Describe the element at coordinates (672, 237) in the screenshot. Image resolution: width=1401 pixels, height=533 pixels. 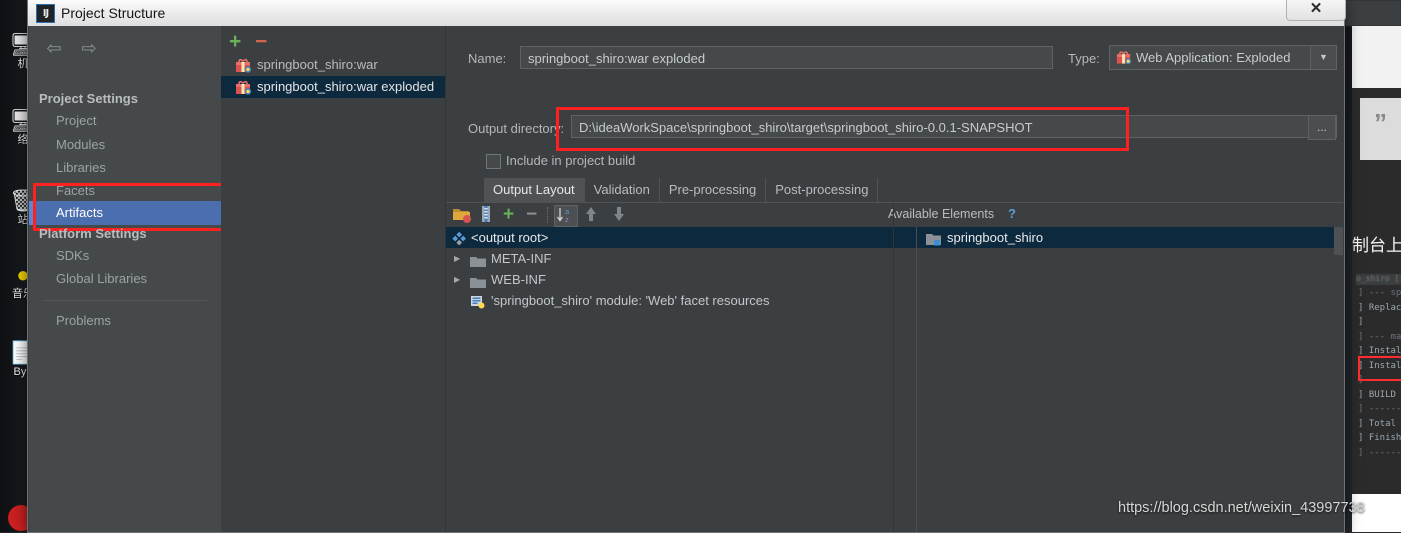
I see `tree-row: <output root>` at that location.